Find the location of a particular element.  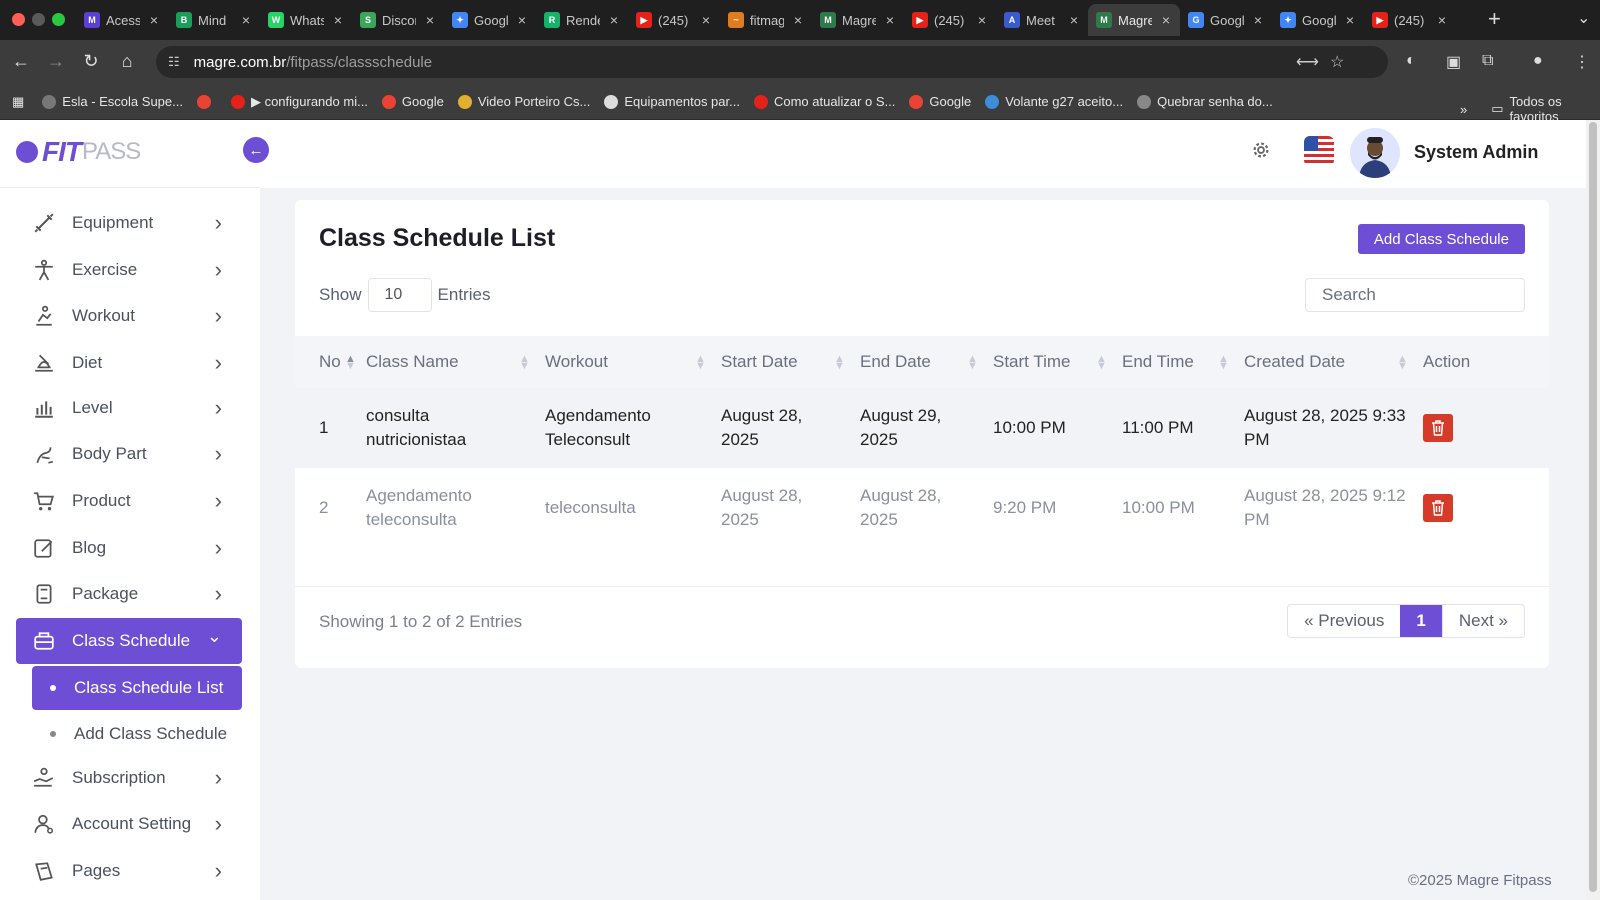

sidebar-item-pages: Pages › is located at coordinates (129, 871).